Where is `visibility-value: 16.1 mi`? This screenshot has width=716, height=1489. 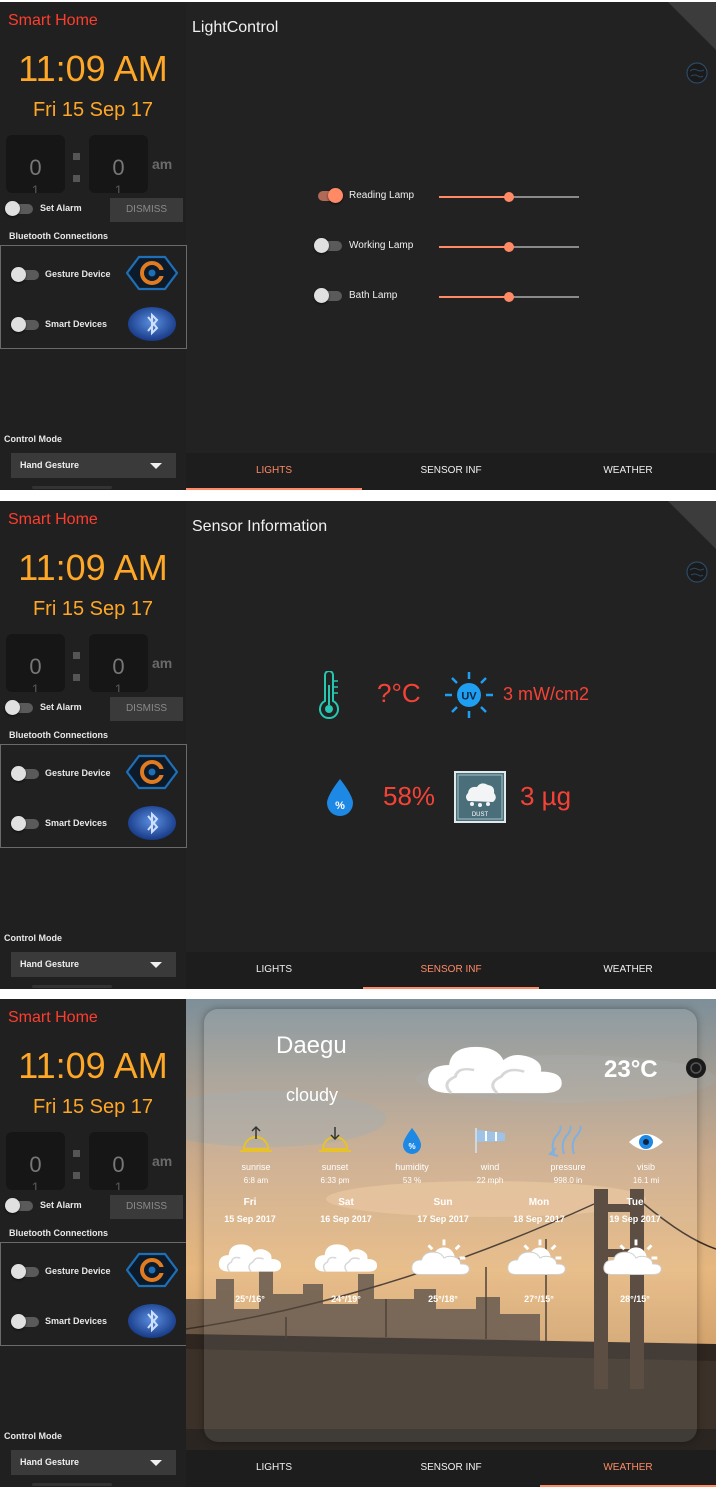 visibility-value: 16.1 mi is located at coordinates (646, 1180).